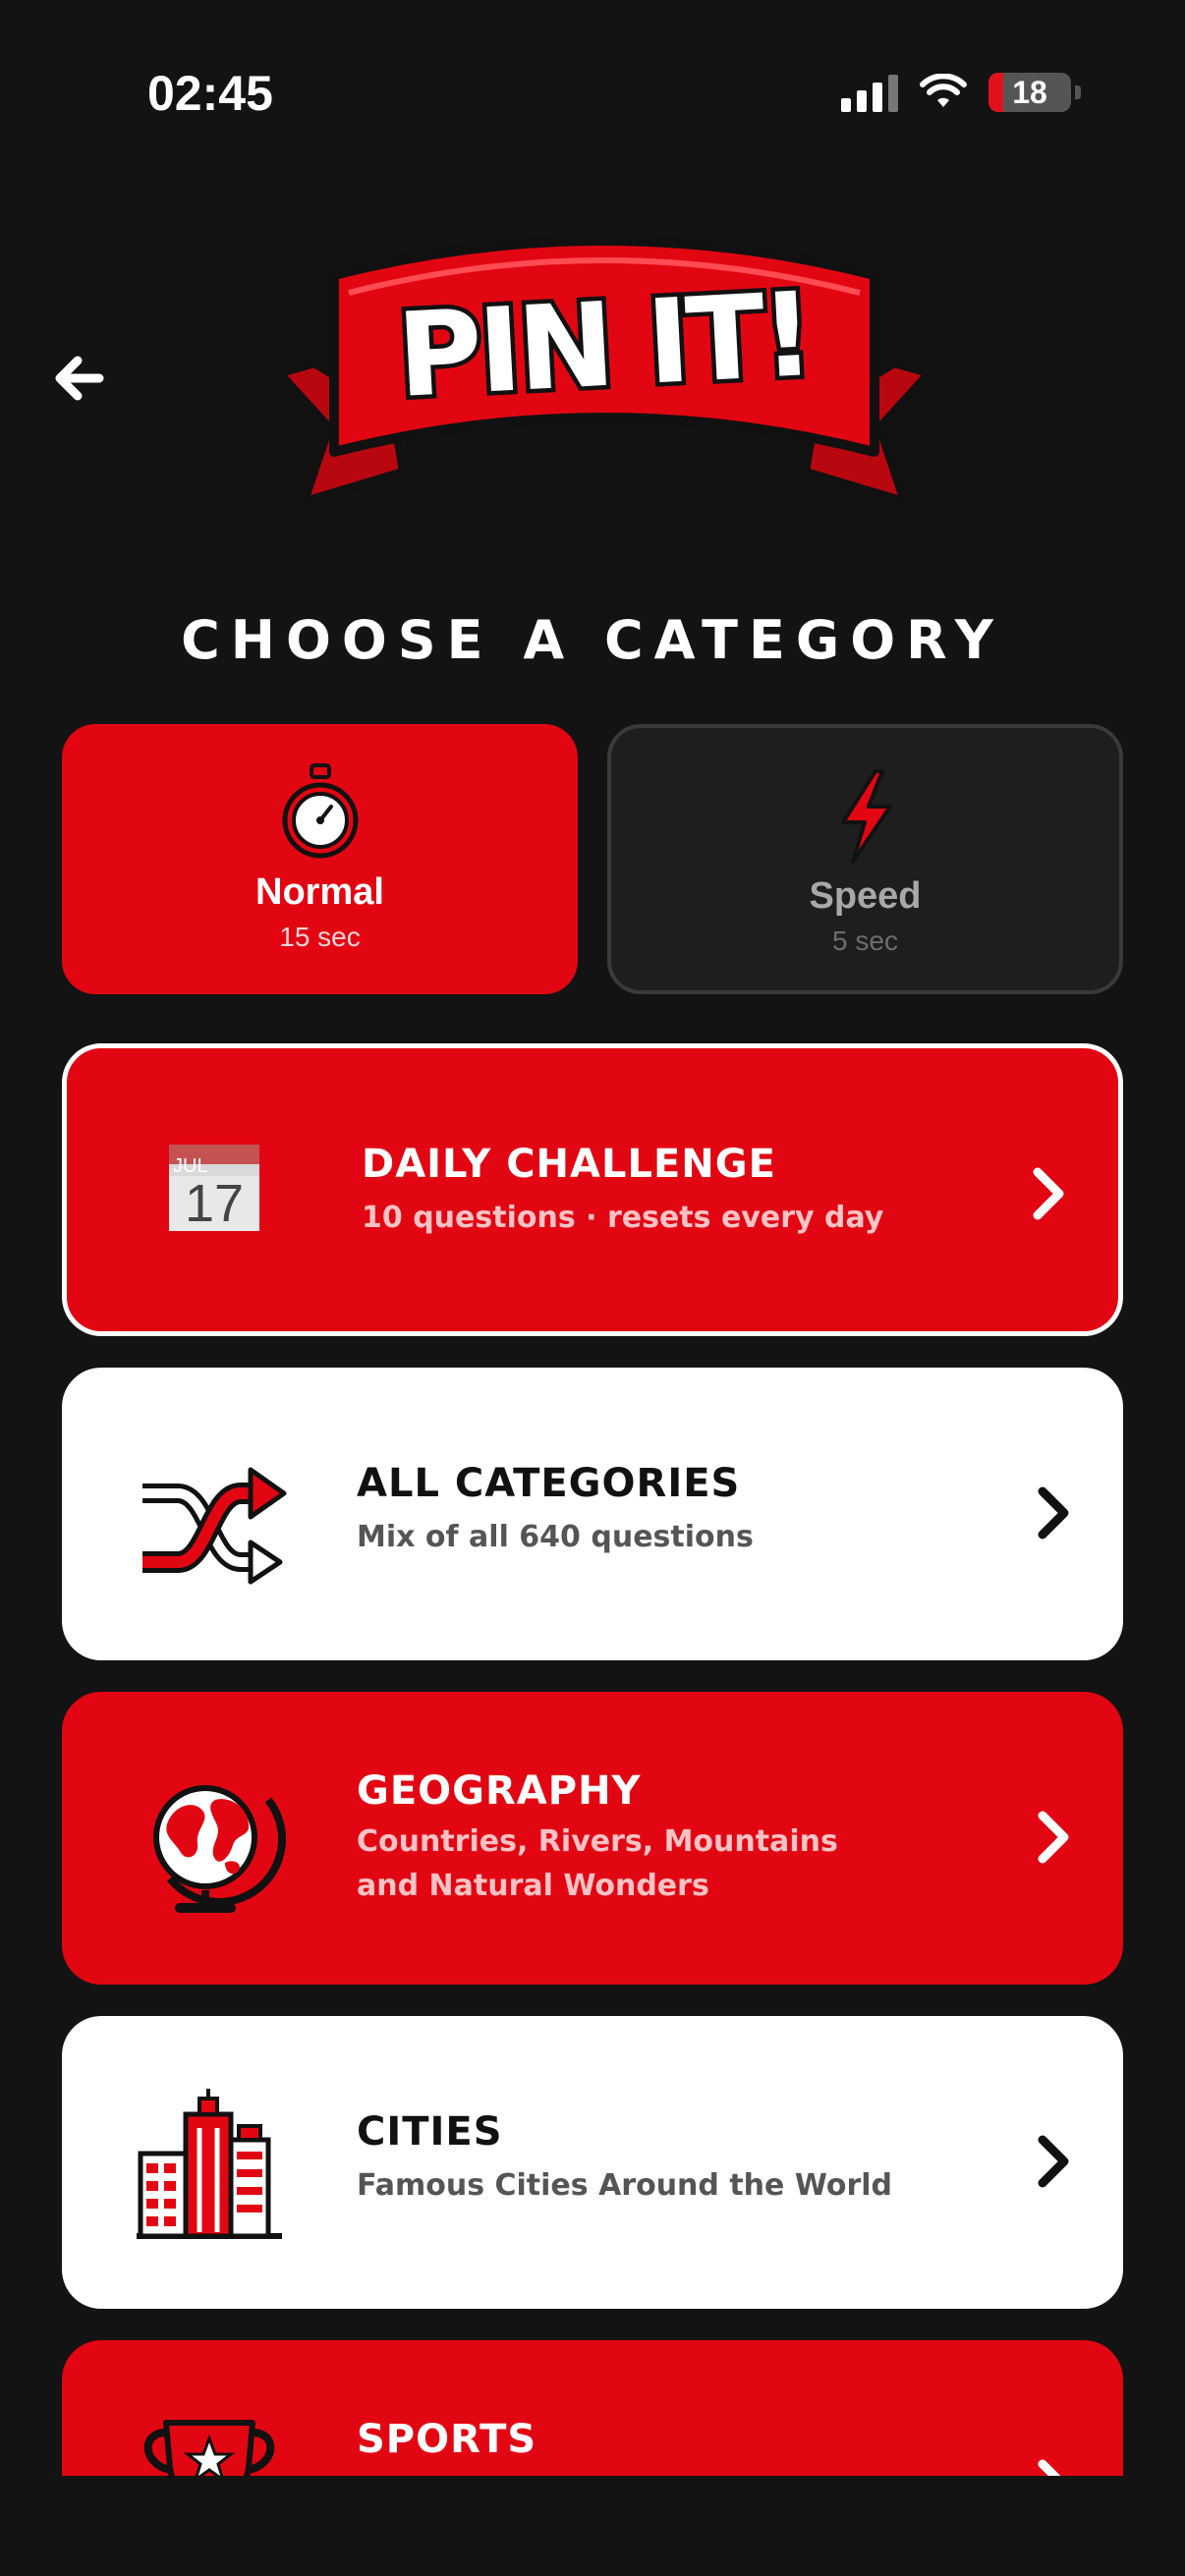 Image resolution: width=1185 pixels, height=2576 pixels. I want to click on globe-icon, so click(220, 1849).